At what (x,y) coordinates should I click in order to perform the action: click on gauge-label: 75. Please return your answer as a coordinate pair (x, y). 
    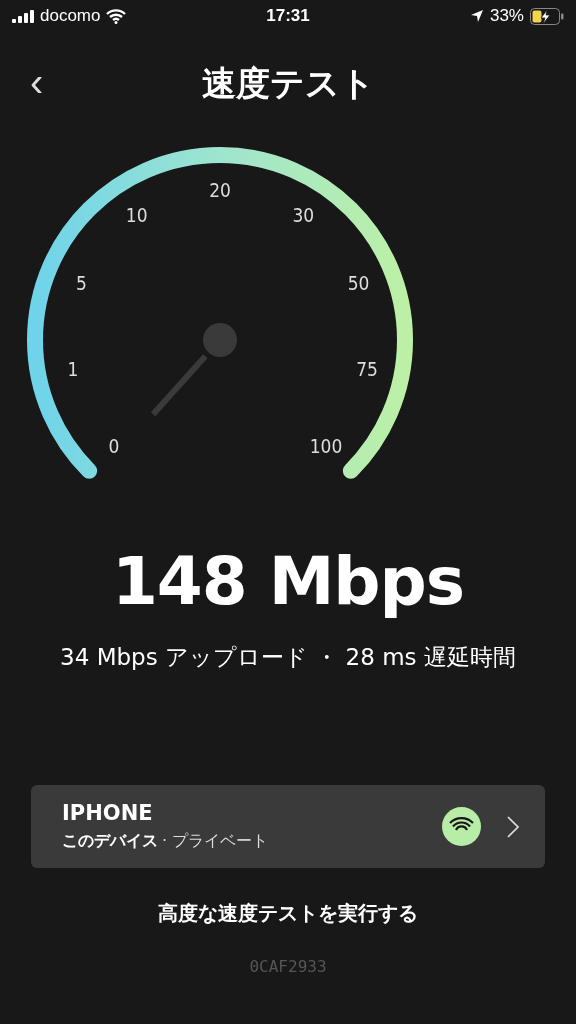
    Looking at the image, I should click on (367, 369).